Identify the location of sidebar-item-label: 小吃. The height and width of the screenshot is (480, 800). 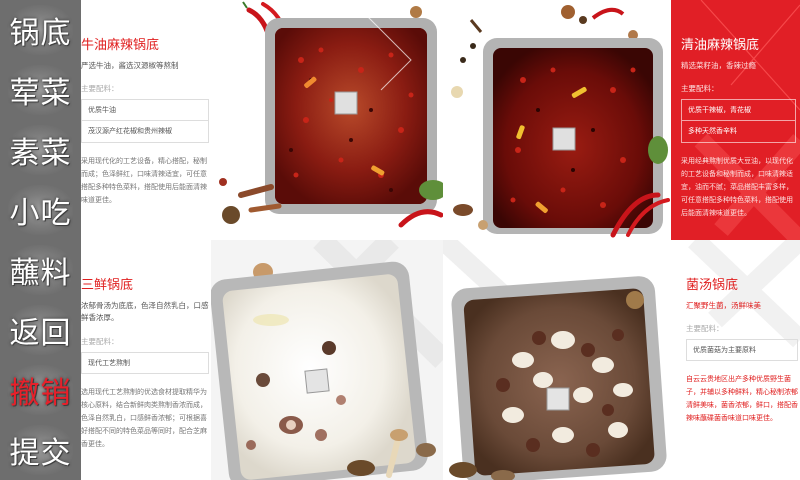
(40, 213).